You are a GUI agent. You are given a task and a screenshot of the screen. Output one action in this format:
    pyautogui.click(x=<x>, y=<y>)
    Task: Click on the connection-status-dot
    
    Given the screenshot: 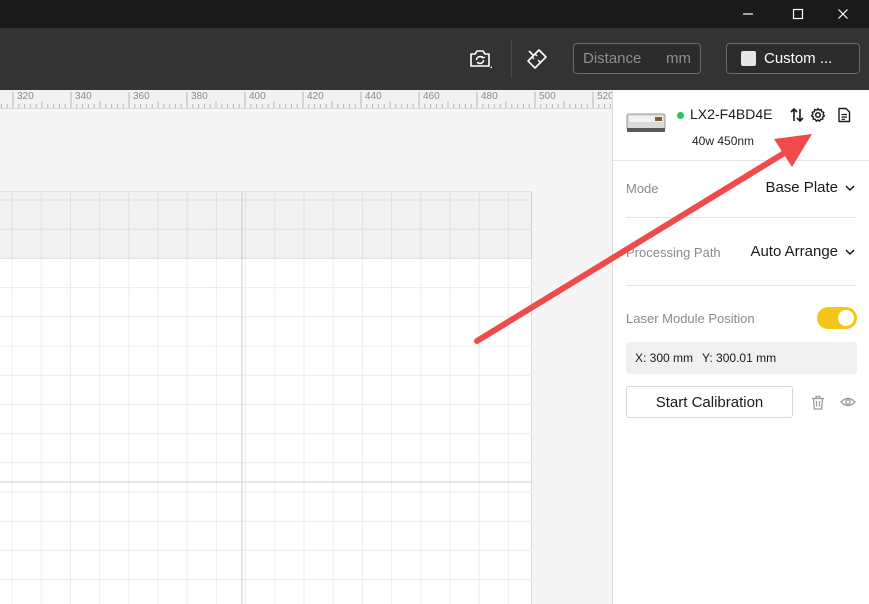 What is the action you would take?
    pyautogui.click(x=680, y=115)
    